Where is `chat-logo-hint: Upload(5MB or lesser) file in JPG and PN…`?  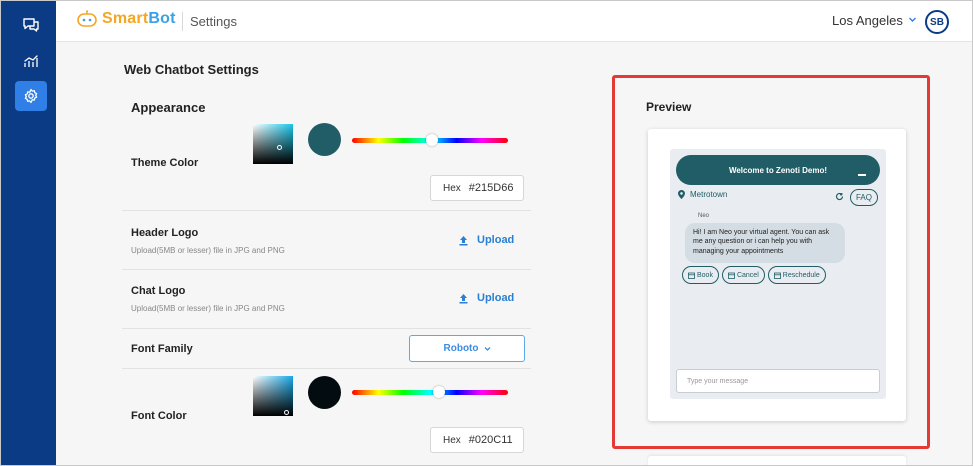 chat-logo-hint: Upload(5MB or lesser) file in JPG and PN… is located at coordinates (208, 308).